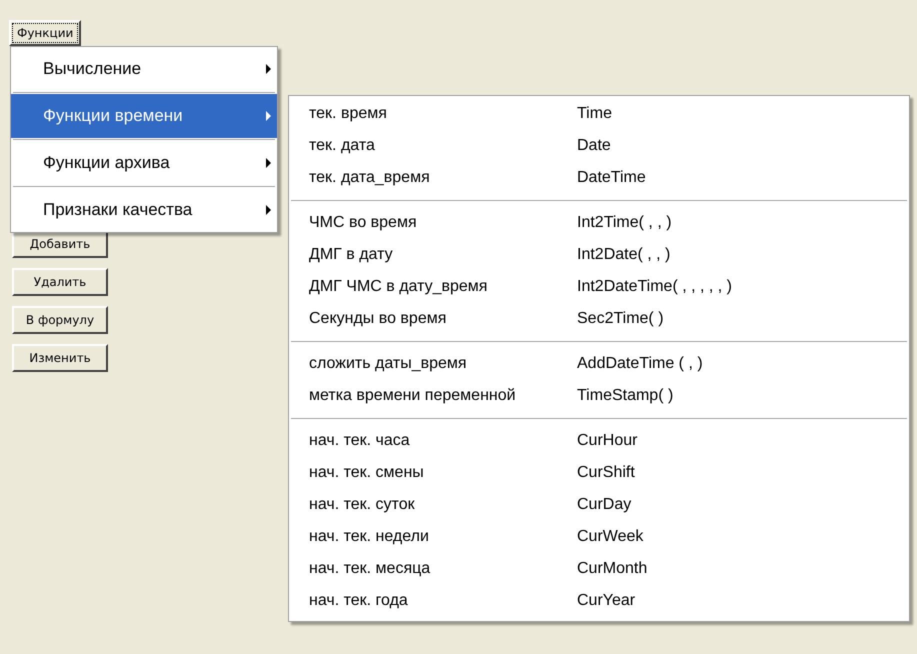 The width and height of the screenshot is (917, 654). What do you see at coordinates (144, 163) in the screenshot?
I see `menu-item: Функции архива` at bounding box center [144, 163].